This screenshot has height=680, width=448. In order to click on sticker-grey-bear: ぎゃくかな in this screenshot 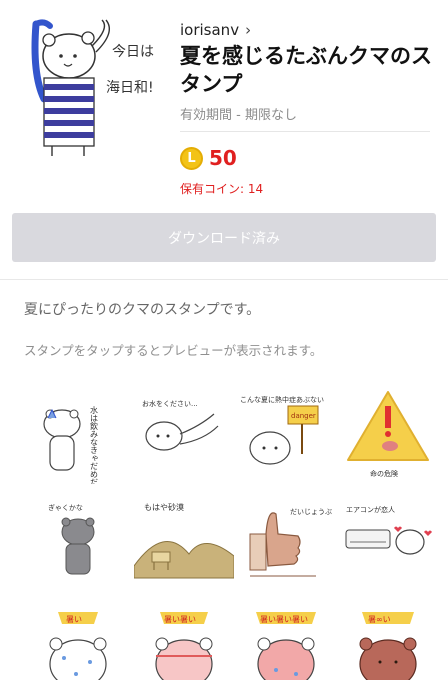, I will do `click(78, 544)`.